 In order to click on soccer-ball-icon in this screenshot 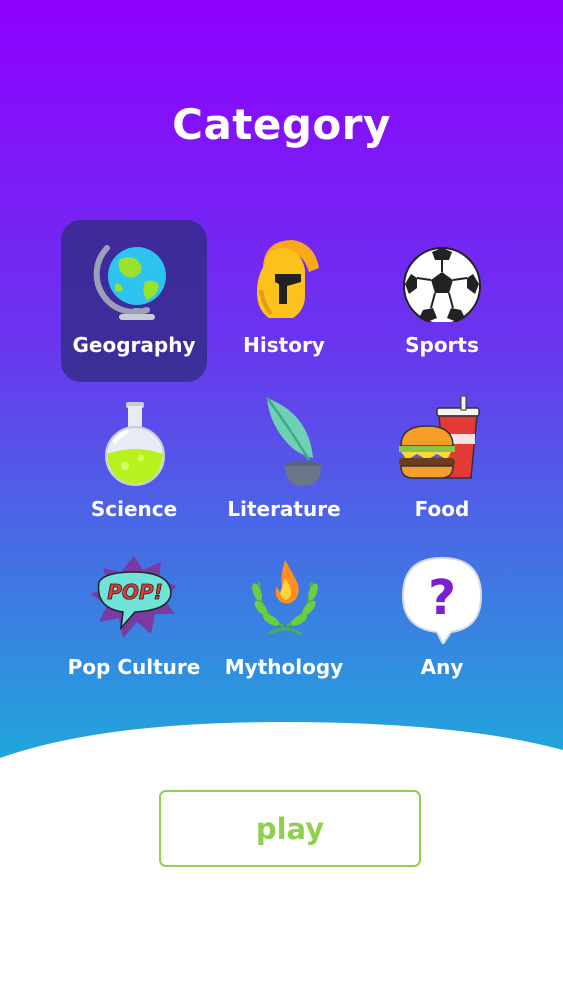, I will do `click(442, 284)`.